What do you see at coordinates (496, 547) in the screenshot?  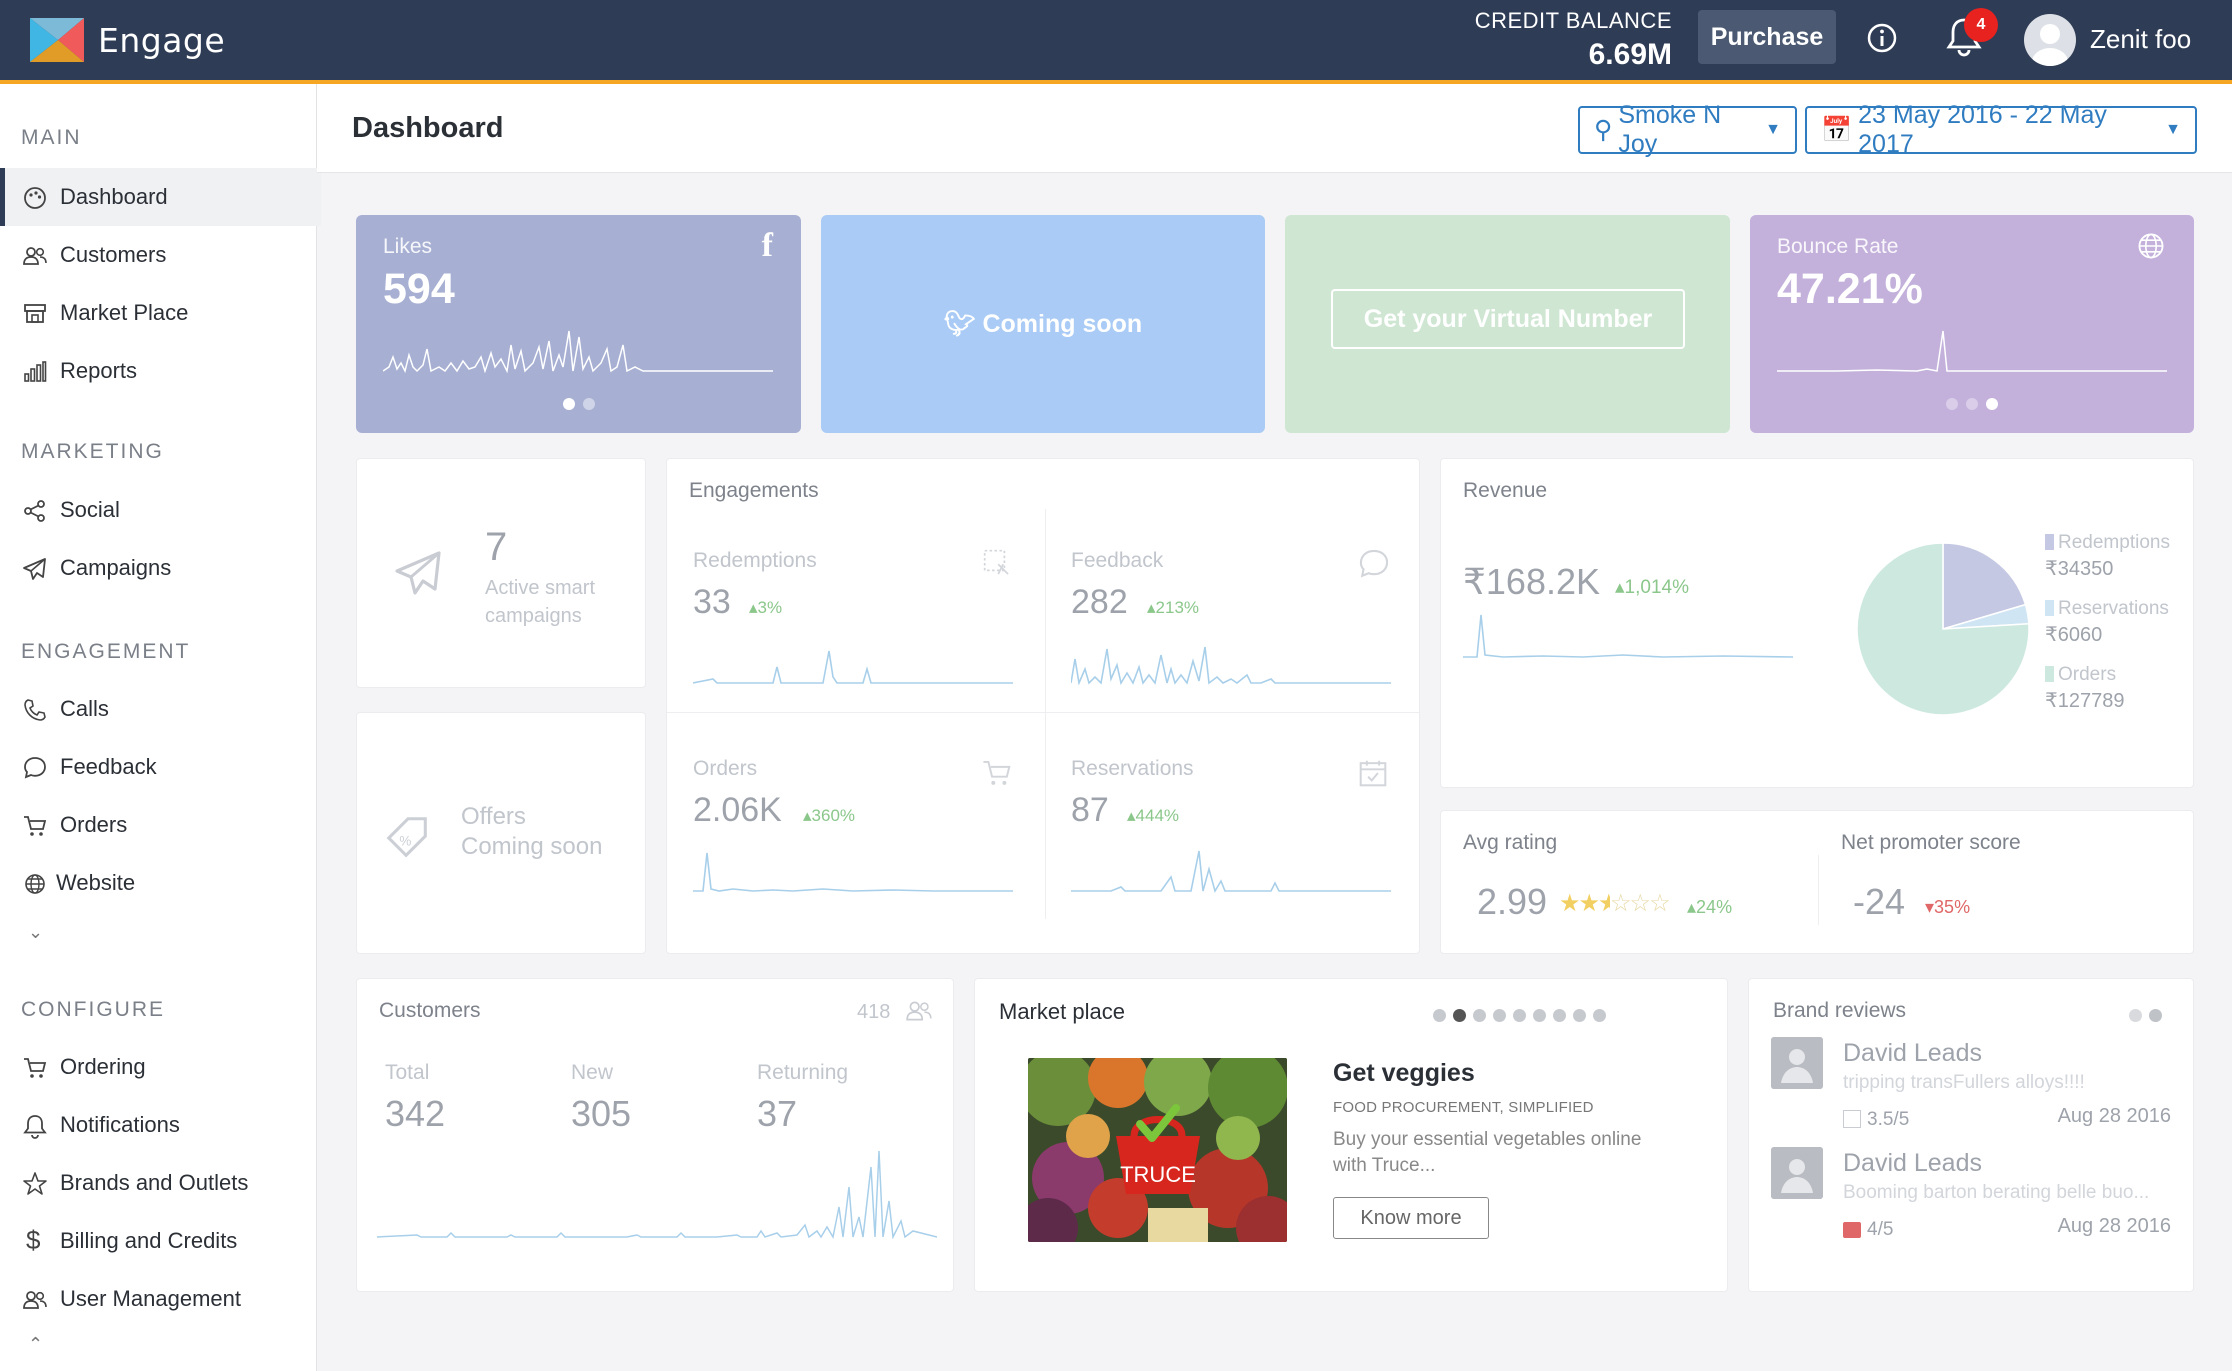 I see `campaigns-count: 7` at bounding box center [496, 547].